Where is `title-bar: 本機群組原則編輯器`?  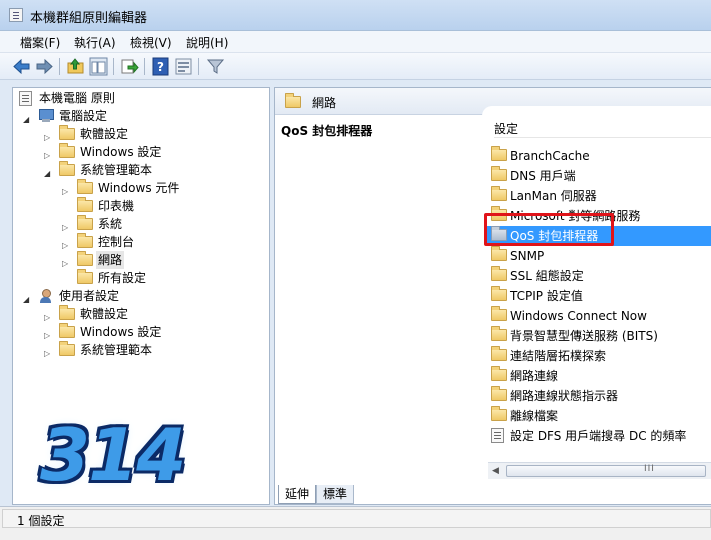 title-bar: 本機群組原則編輯器 is located at coordinates (355, 15).